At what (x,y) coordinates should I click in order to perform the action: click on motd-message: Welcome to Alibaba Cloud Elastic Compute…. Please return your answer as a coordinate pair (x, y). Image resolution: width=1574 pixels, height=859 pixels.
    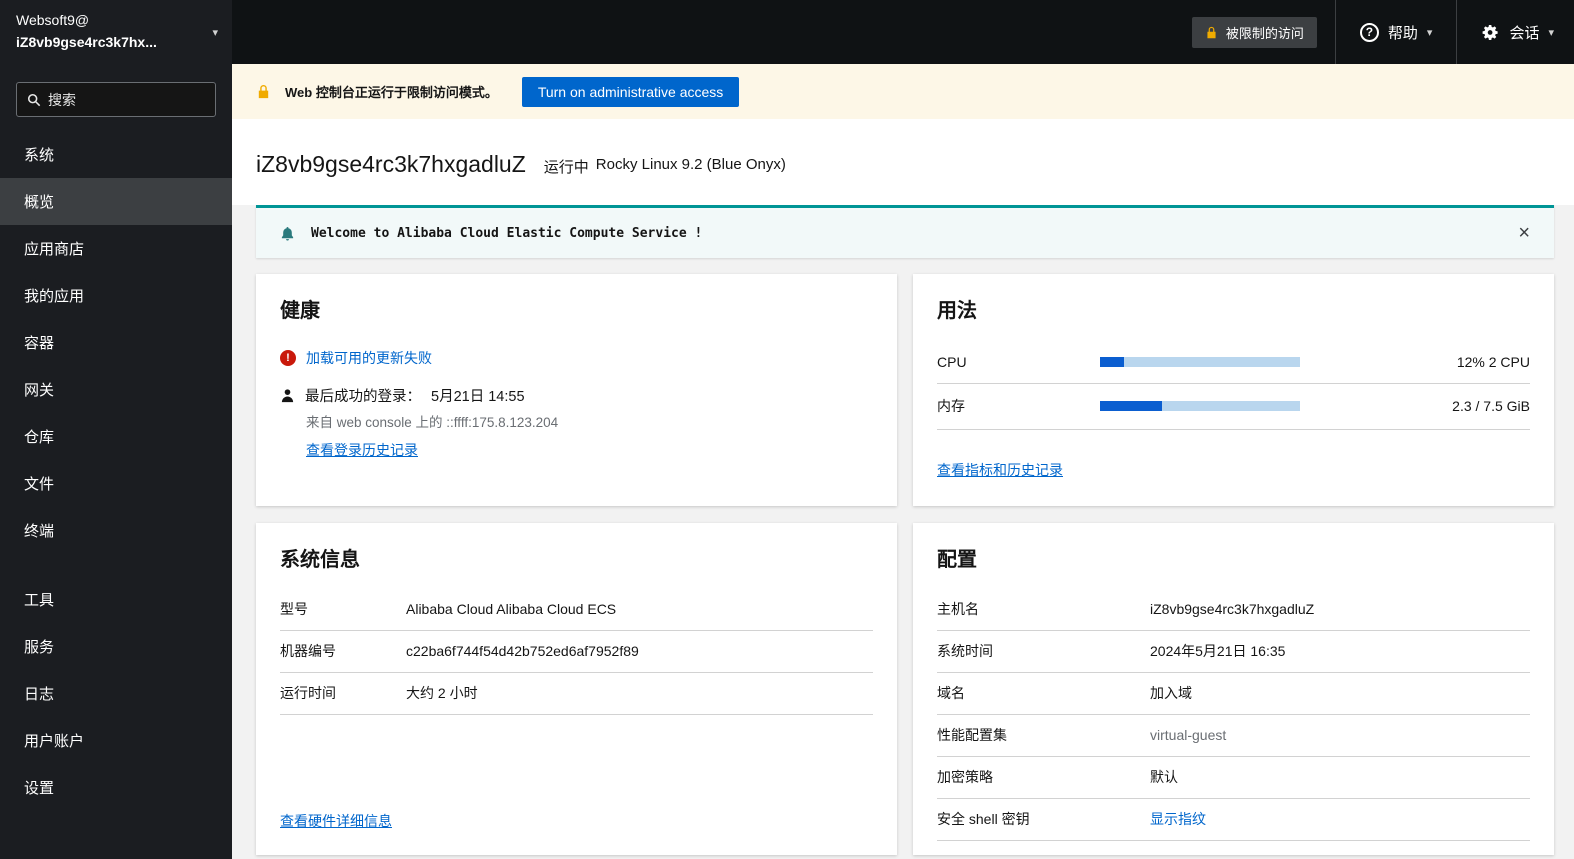
    Looking at the image, I should click on (507, 233).